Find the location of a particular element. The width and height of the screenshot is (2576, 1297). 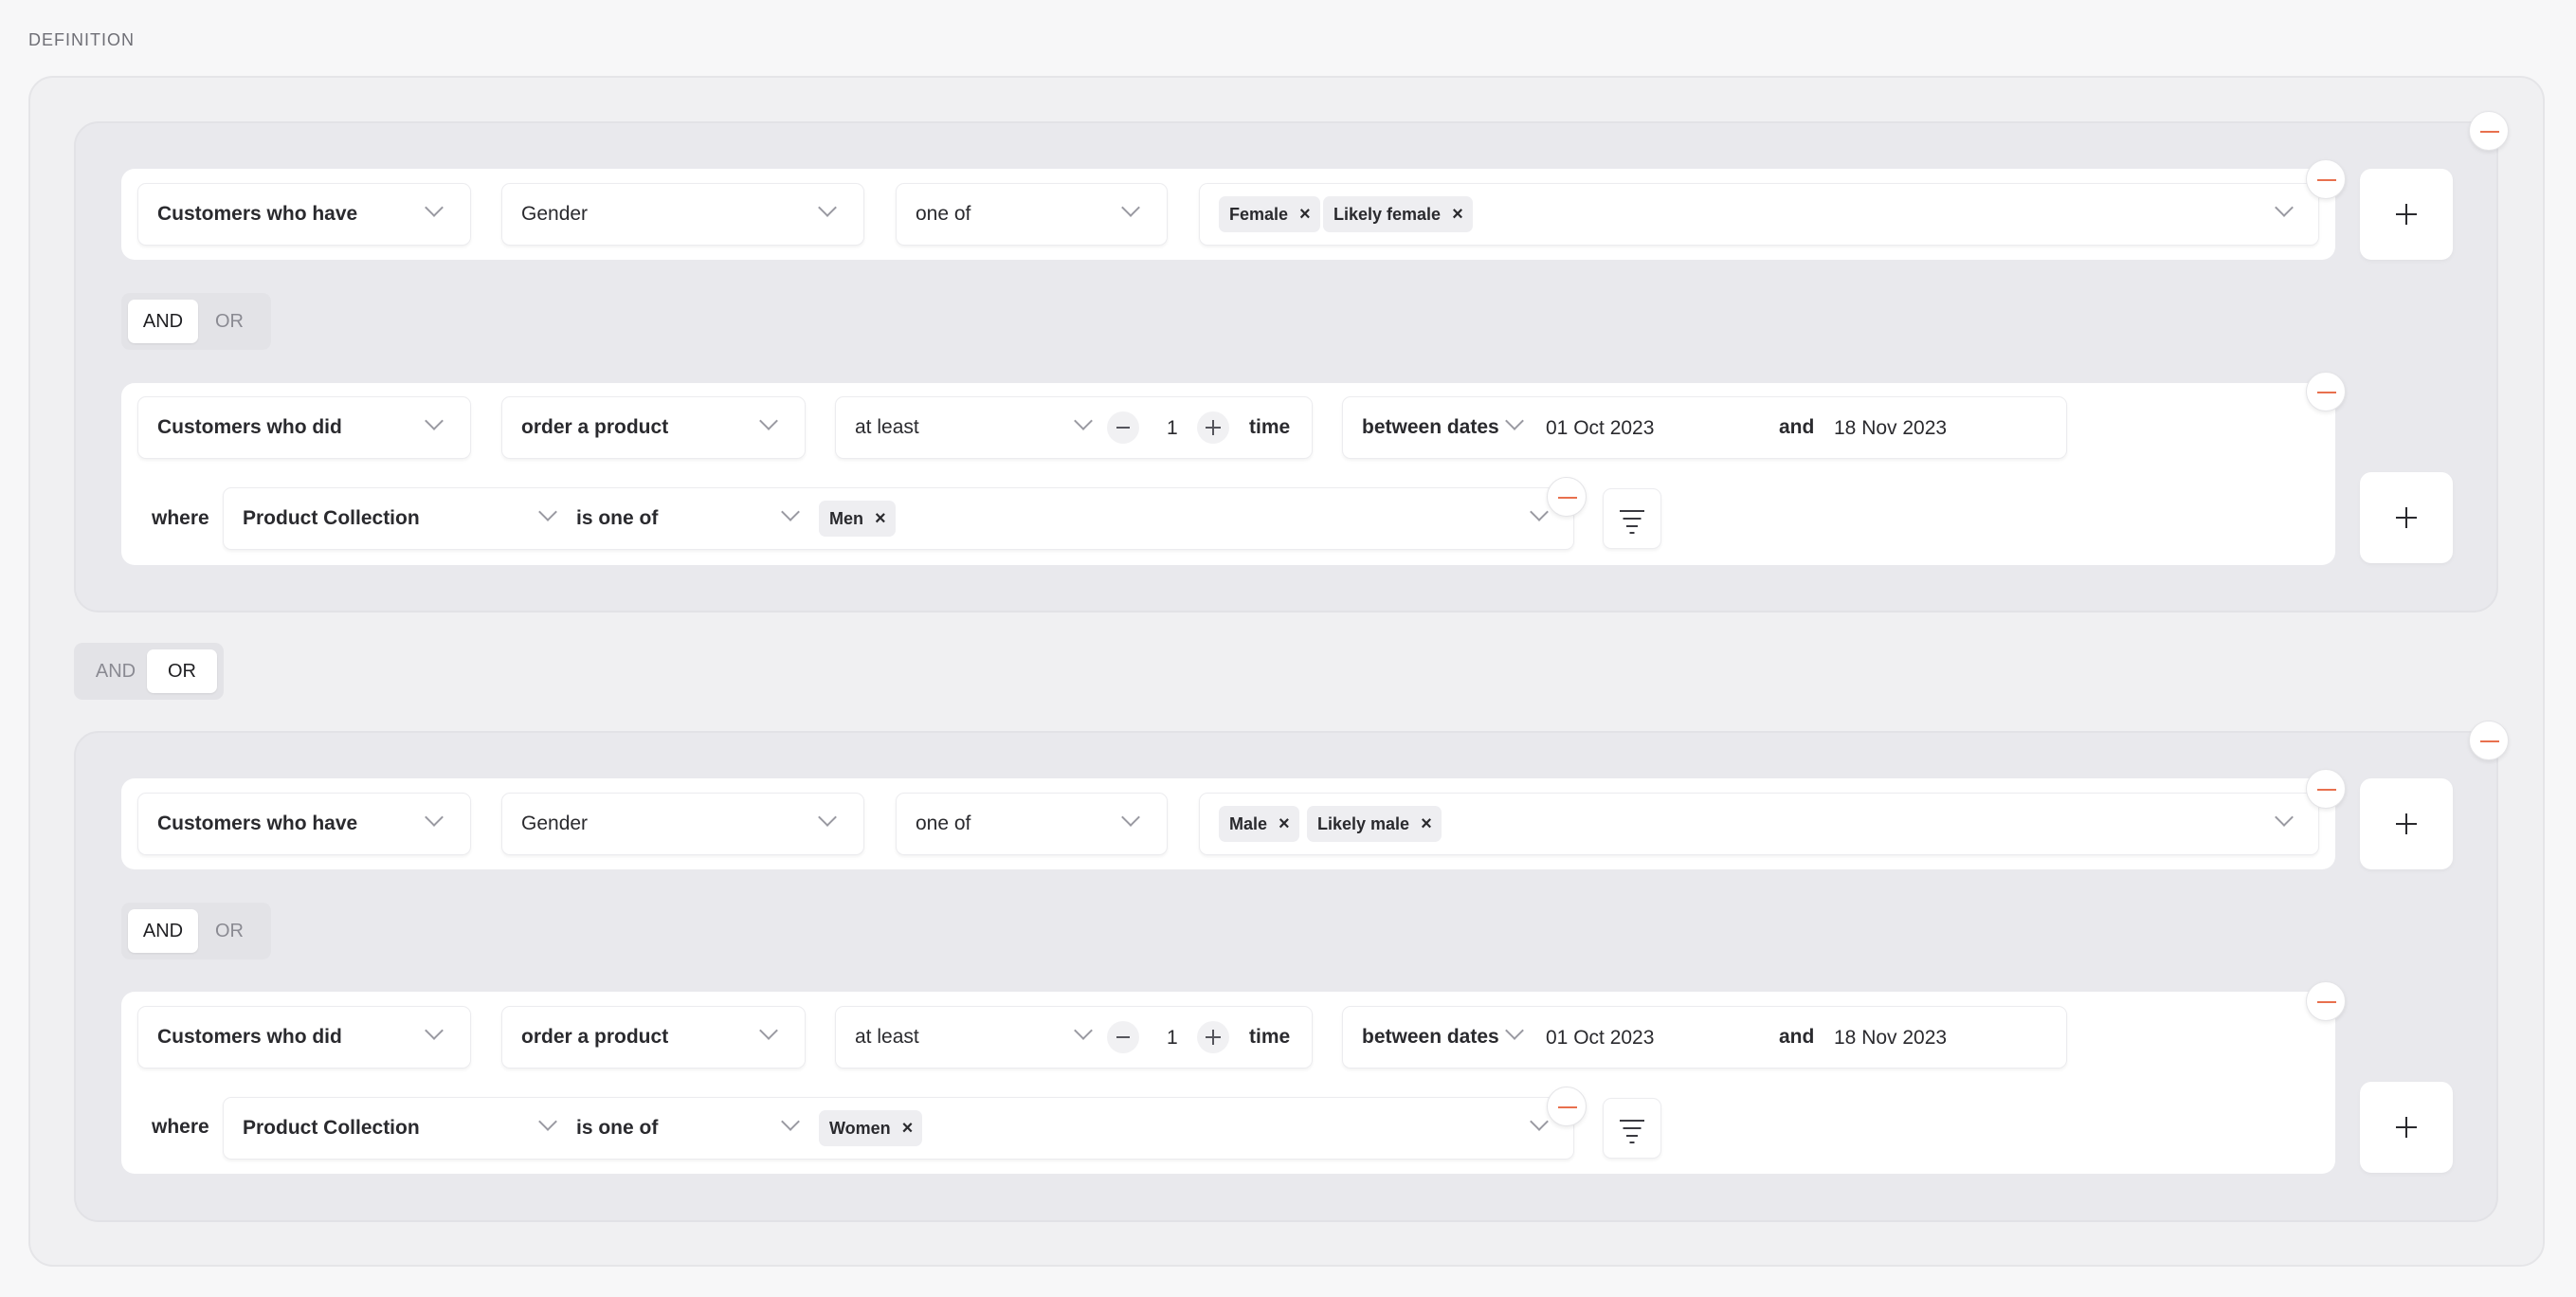

chip-label: Women is located at coordinates (860, 1128).